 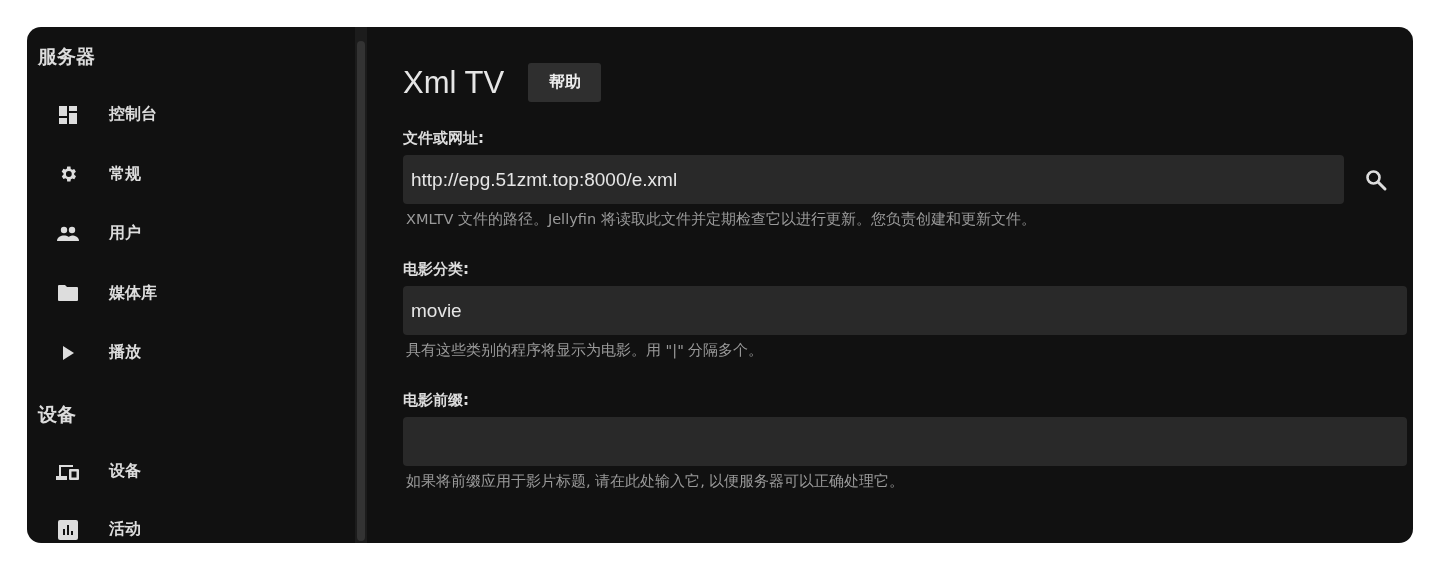 What do you see at coordinates (66, 56) in the screenshot?
I see `sidebar-heading: 服务器` at bounding box center [66, 56].